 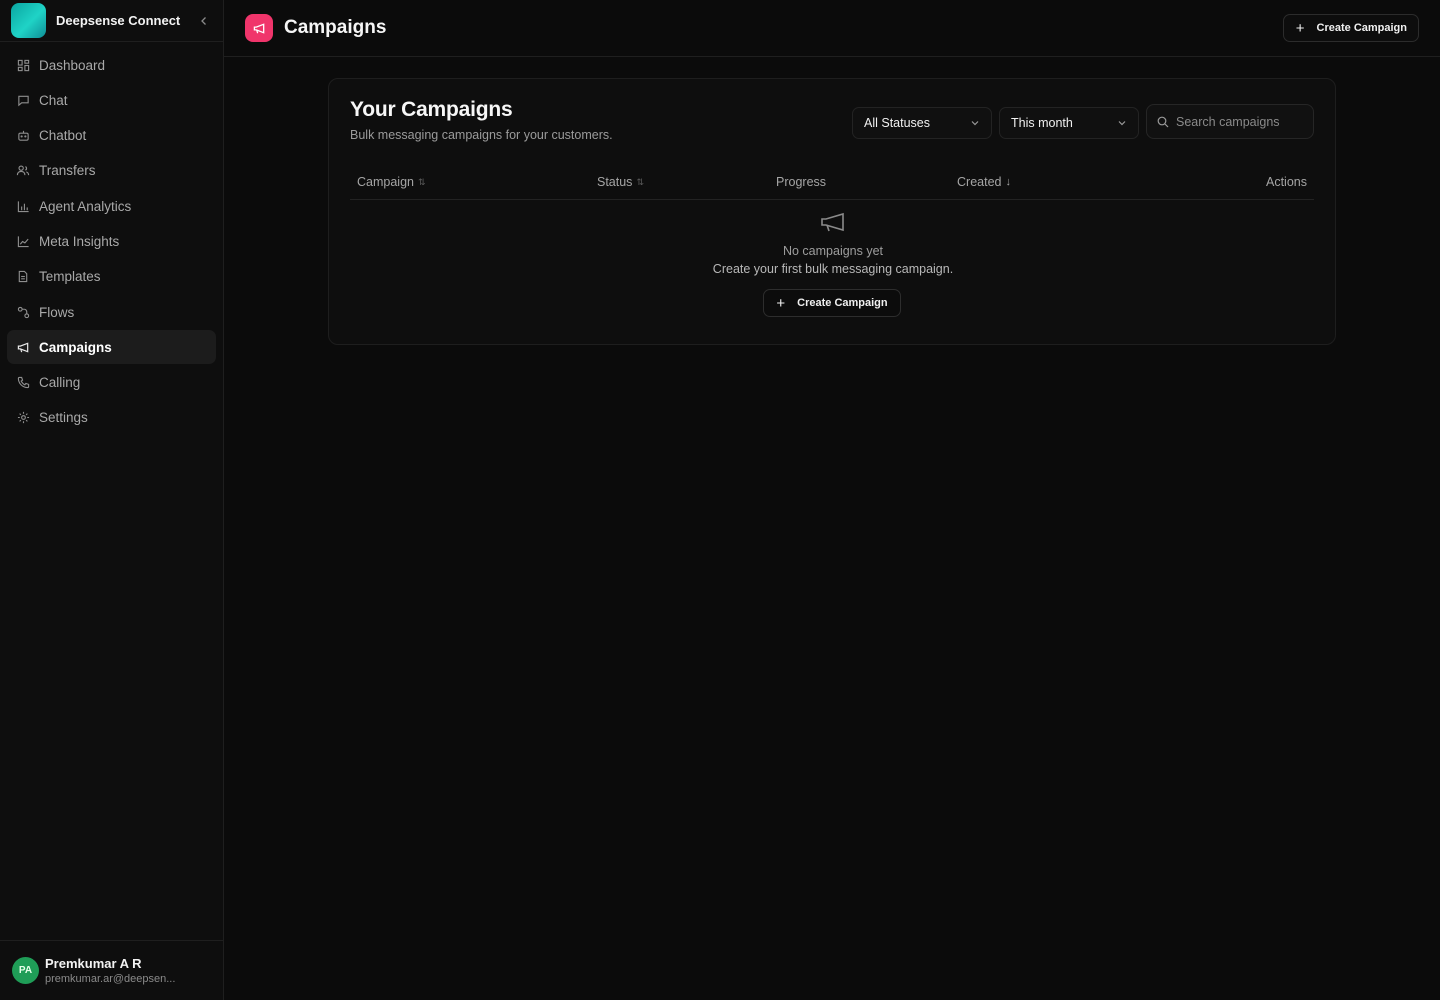 I want to click on sidebar-item-templates: Templates, so click(x=111, y=277).